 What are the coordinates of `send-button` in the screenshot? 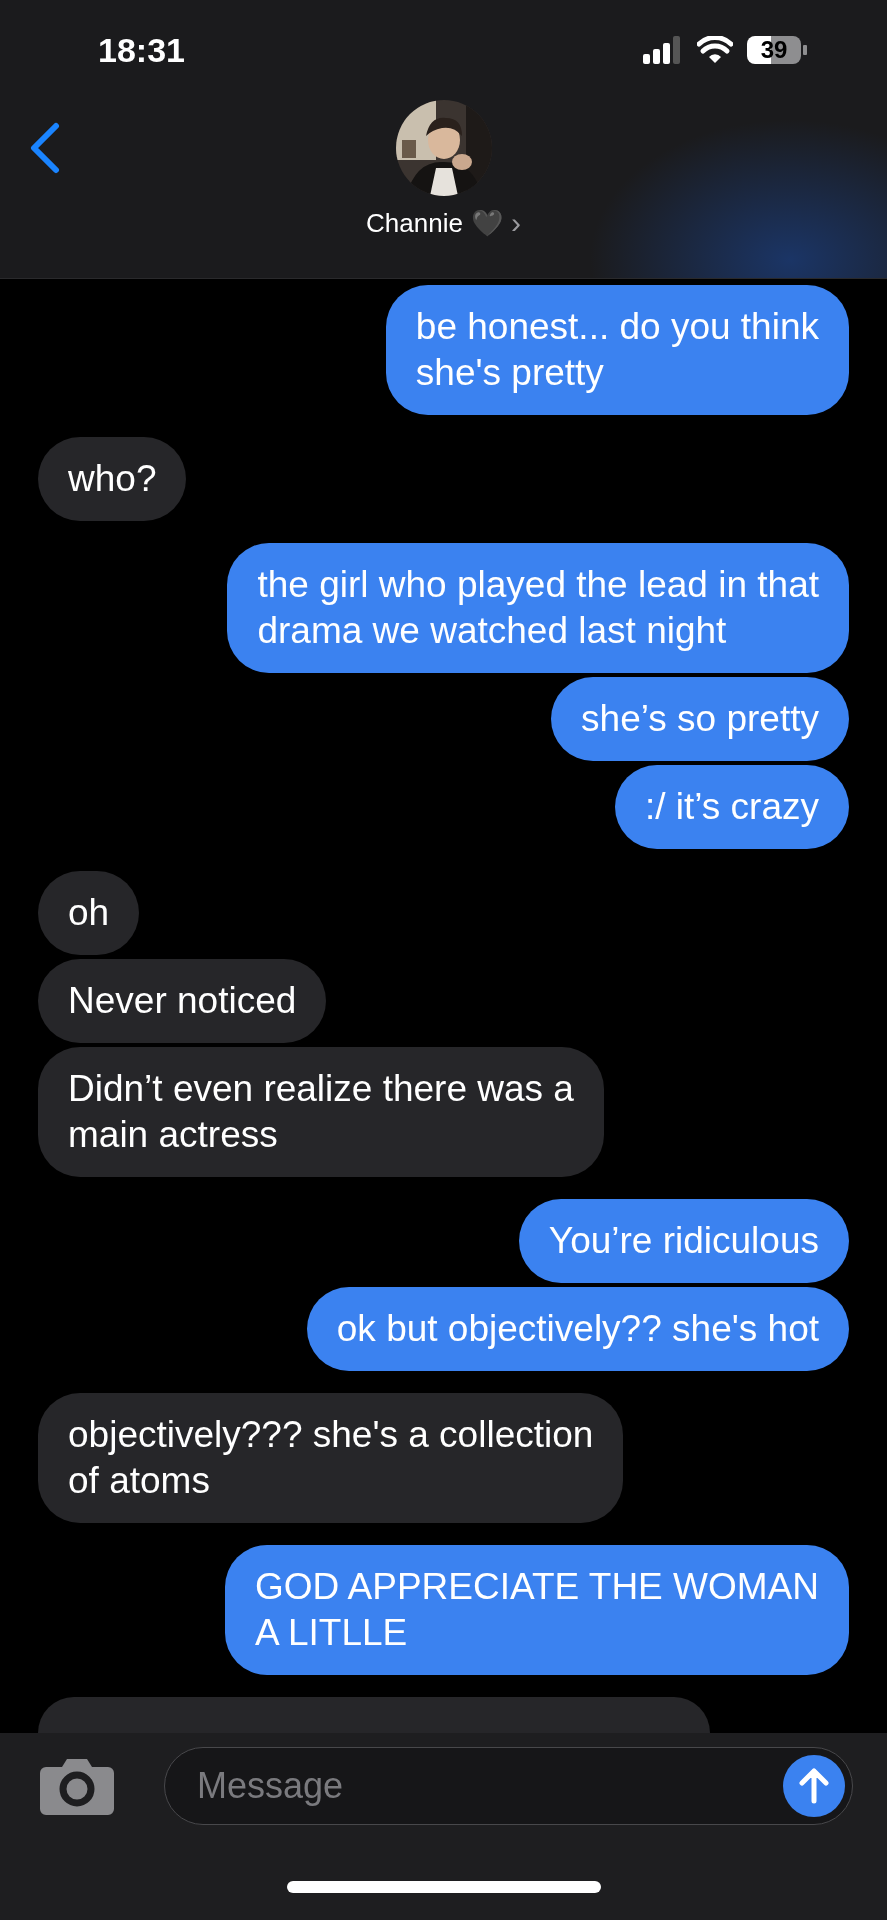 It's located at (814, 1786).